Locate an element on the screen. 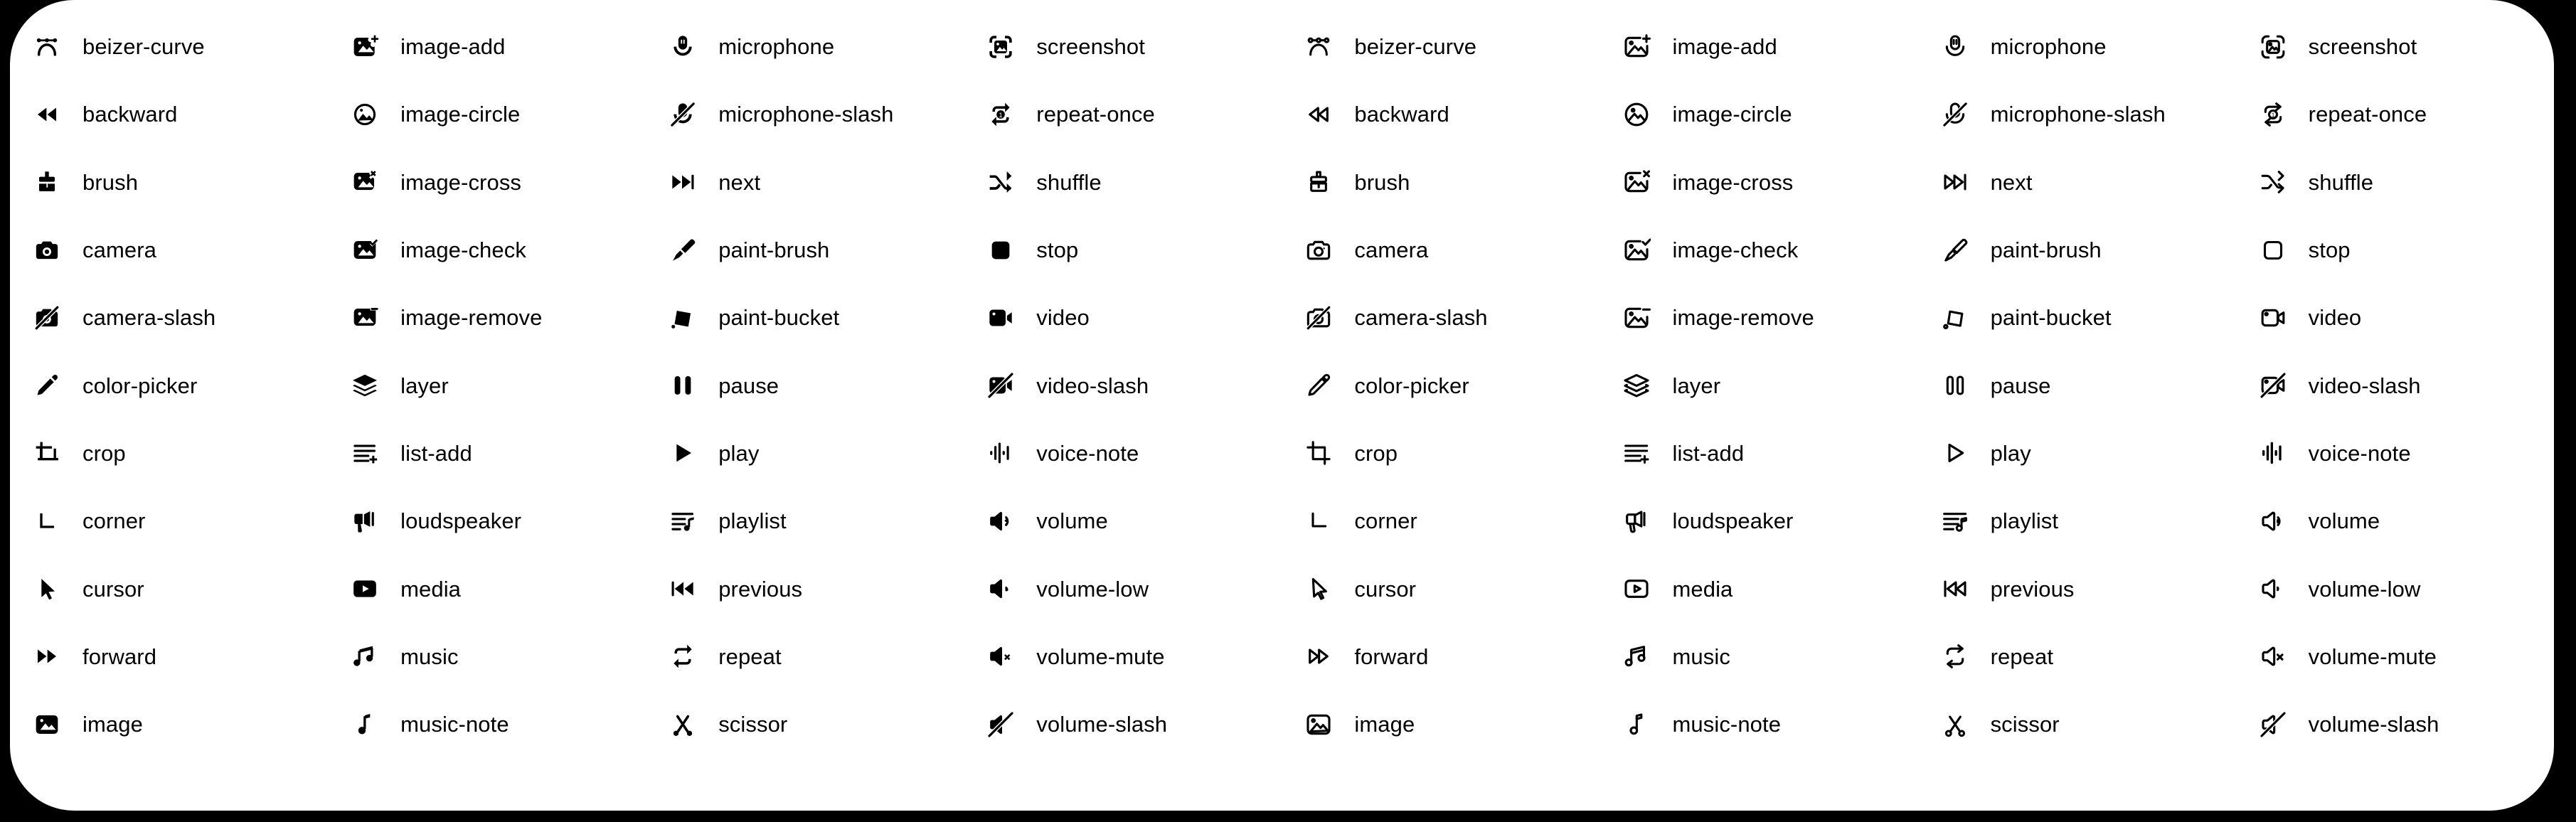 This screenshot has width=2576, height=822. icon-entry-pause-filled: pause is located at coordinates (805, 385).